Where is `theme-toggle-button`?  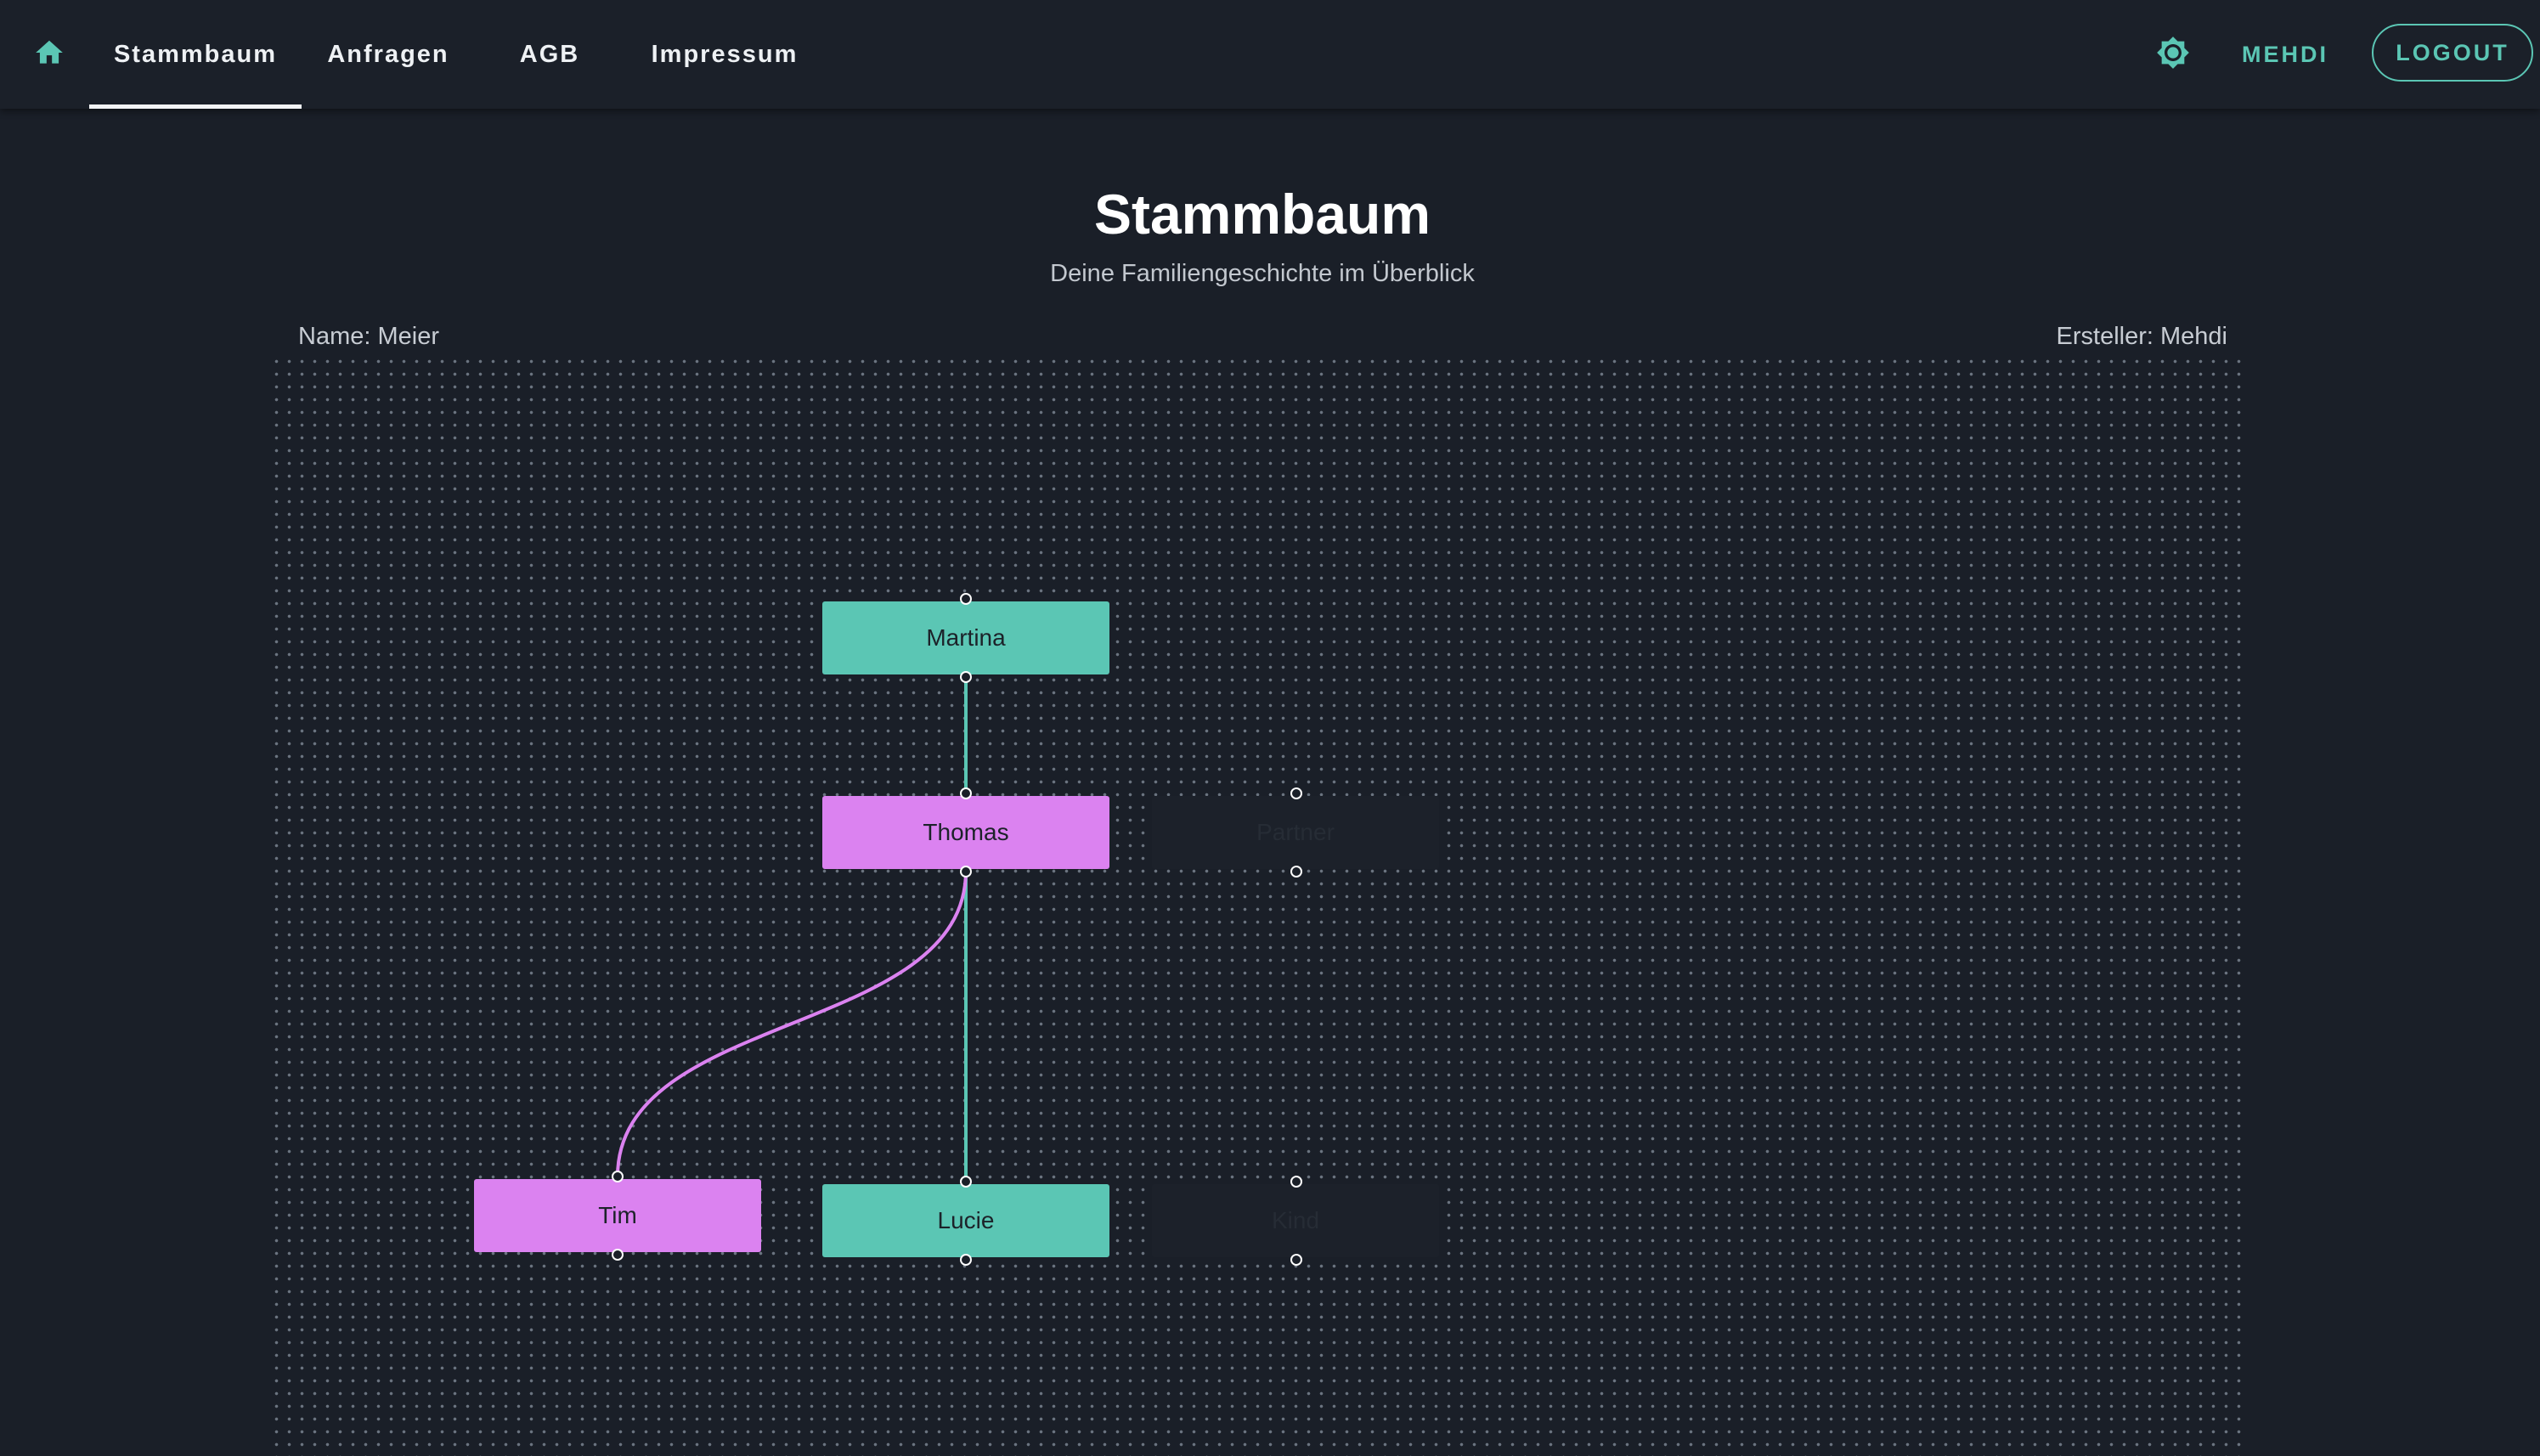
theme-toggle-button is located at coordinates (2173, 54).